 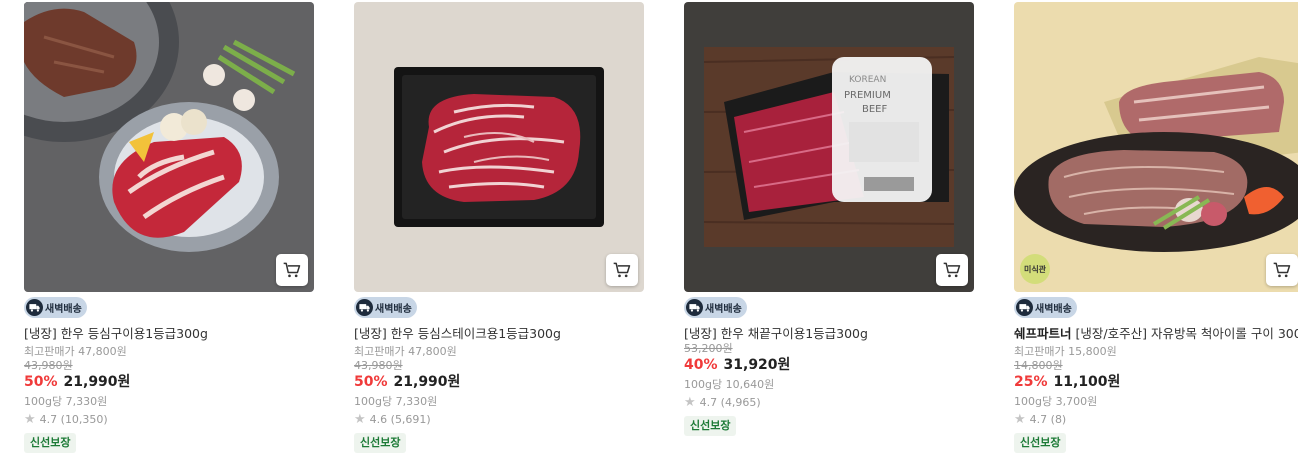 I want to click on list-price: 14,800원, so click(x=1038, y=365).